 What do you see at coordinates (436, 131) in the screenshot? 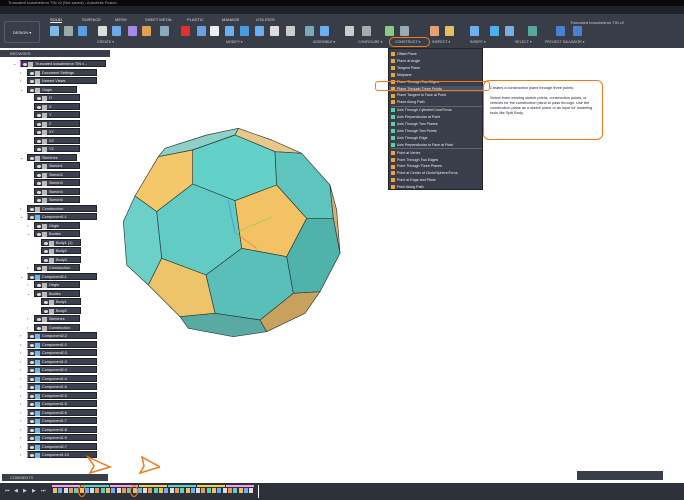
I see `menu-item-axis-through-two-points: Axis Through Two Points` at bounding box center [436, 131].